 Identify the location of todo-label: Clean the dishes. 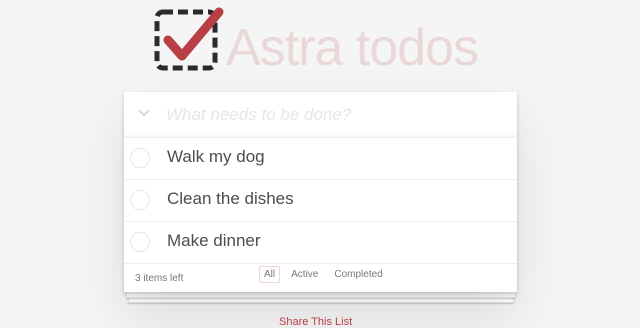
(230, 199).